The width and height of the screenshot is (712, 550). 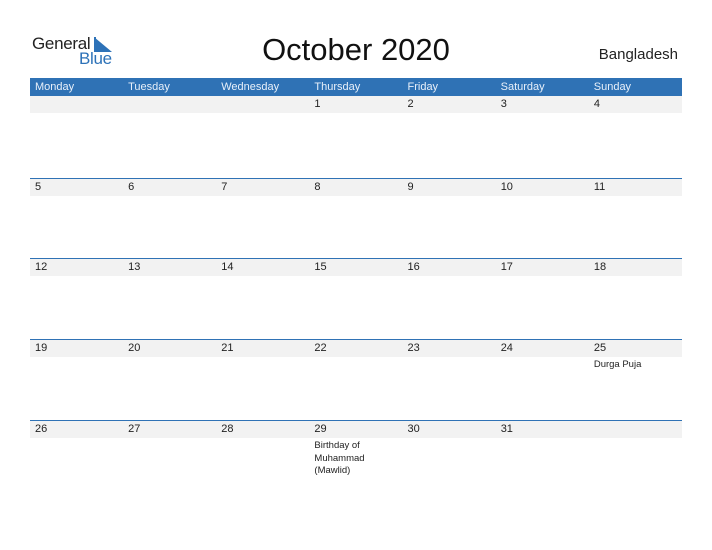 I want to click on day-cell: 2, so click(x=449, y=136).